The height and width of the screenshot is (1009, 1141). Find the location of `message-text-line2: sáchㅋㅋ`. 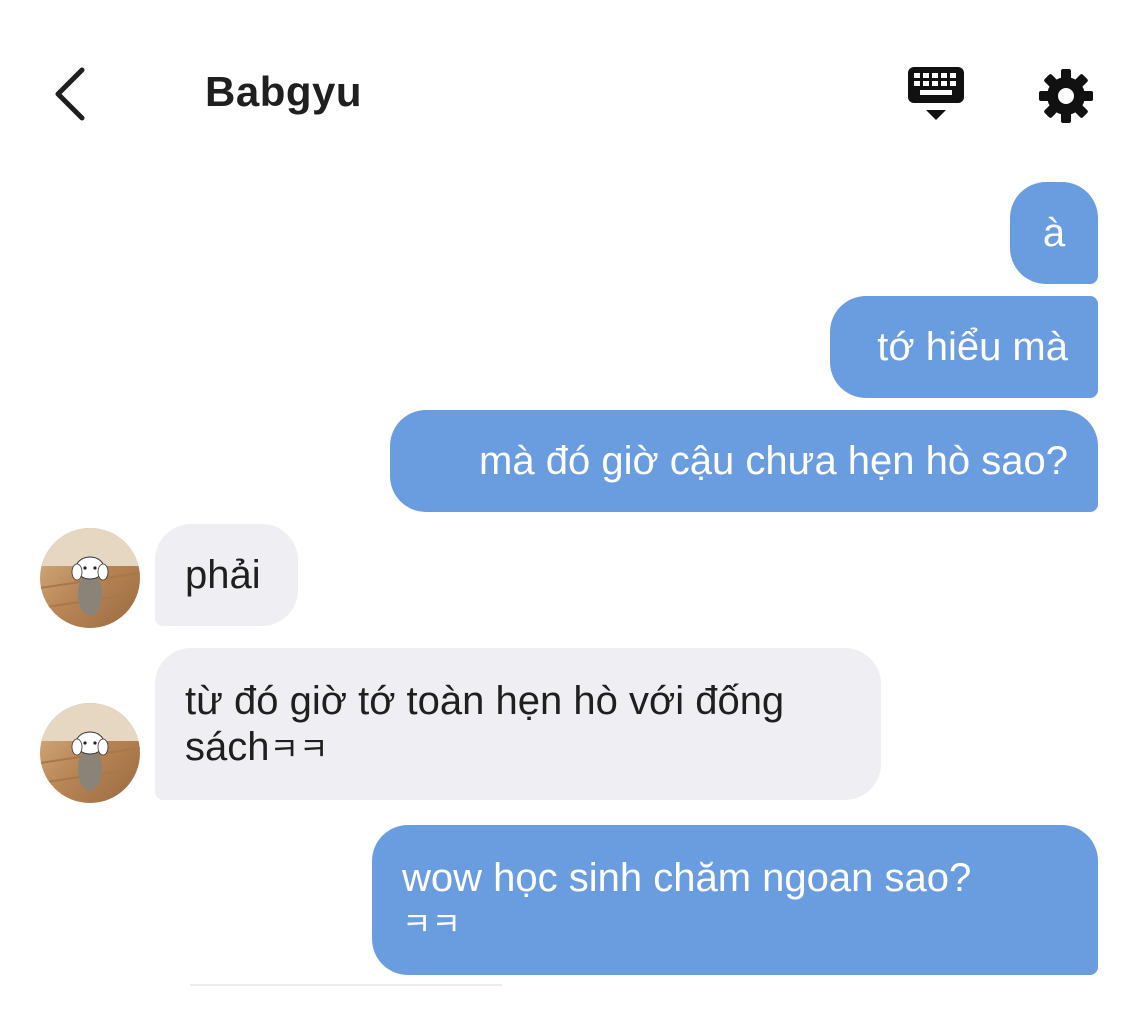

message-text-line2: sáchㅋㅋ is located at coordinates (518, 748).